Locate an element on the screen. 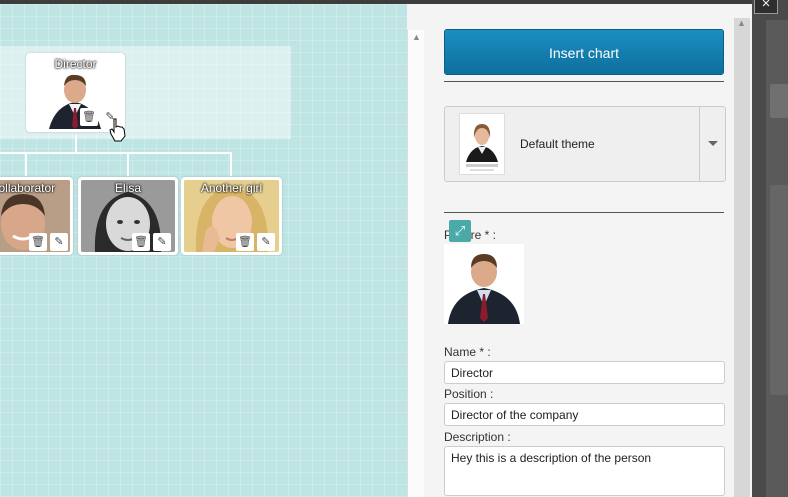  org-node-elisa: Elisa 🗑 ✎ is located at coordinates (128, 216).